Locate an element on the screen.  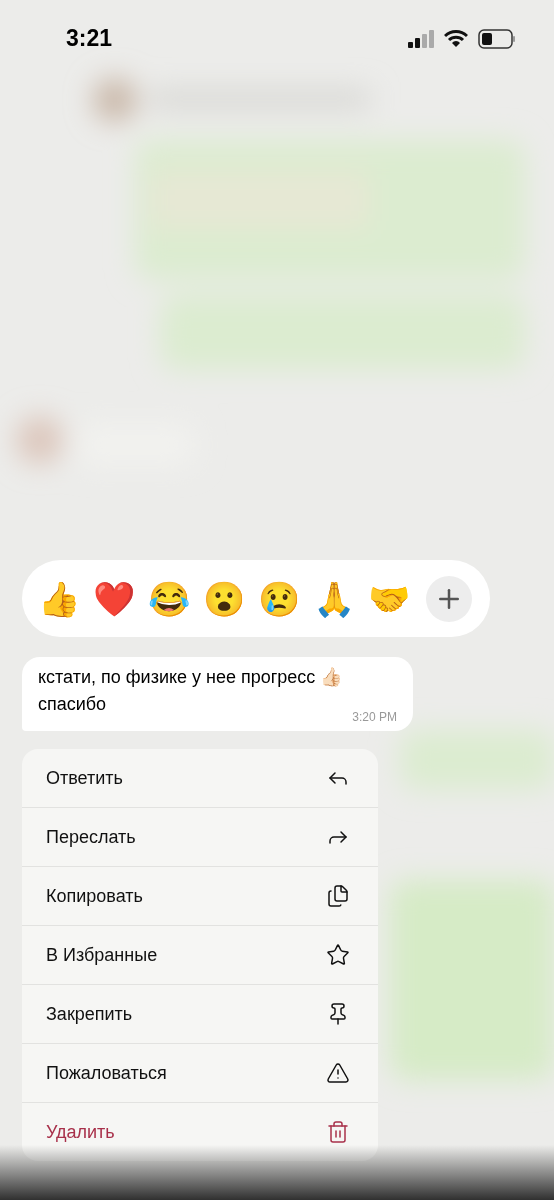
reaction-emoji: ❤ is located at coordinates (114, 598).